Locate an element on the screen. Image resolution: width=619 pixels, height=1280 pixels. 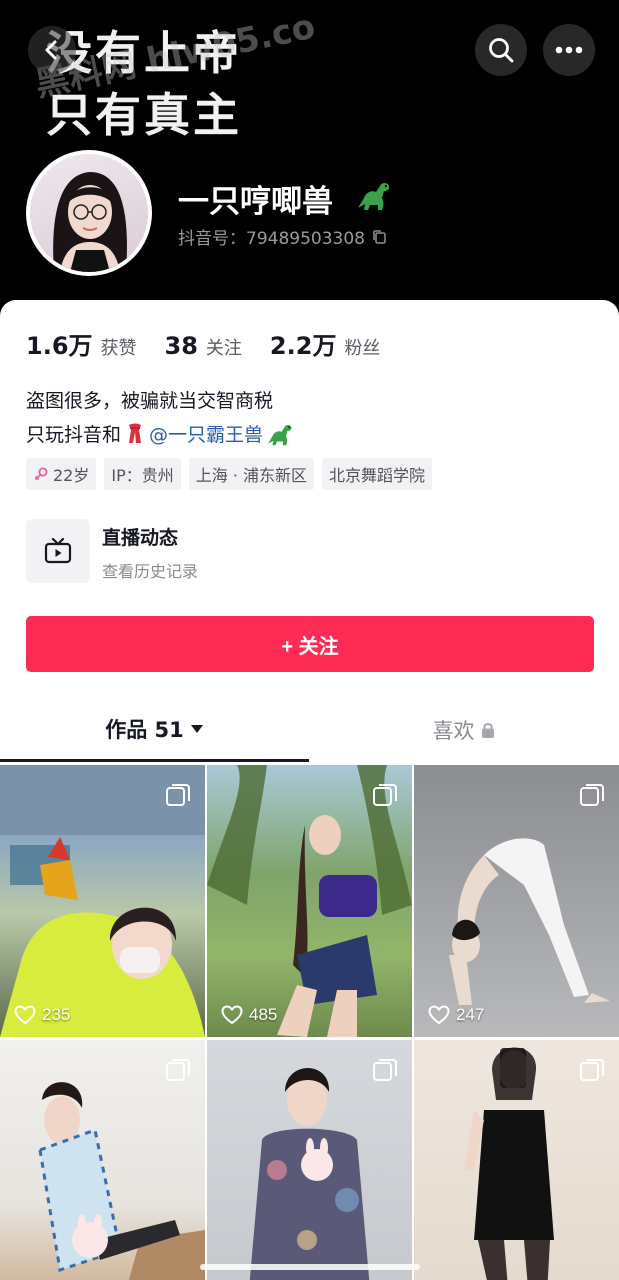
search-button is located at coordinates (501, 50).